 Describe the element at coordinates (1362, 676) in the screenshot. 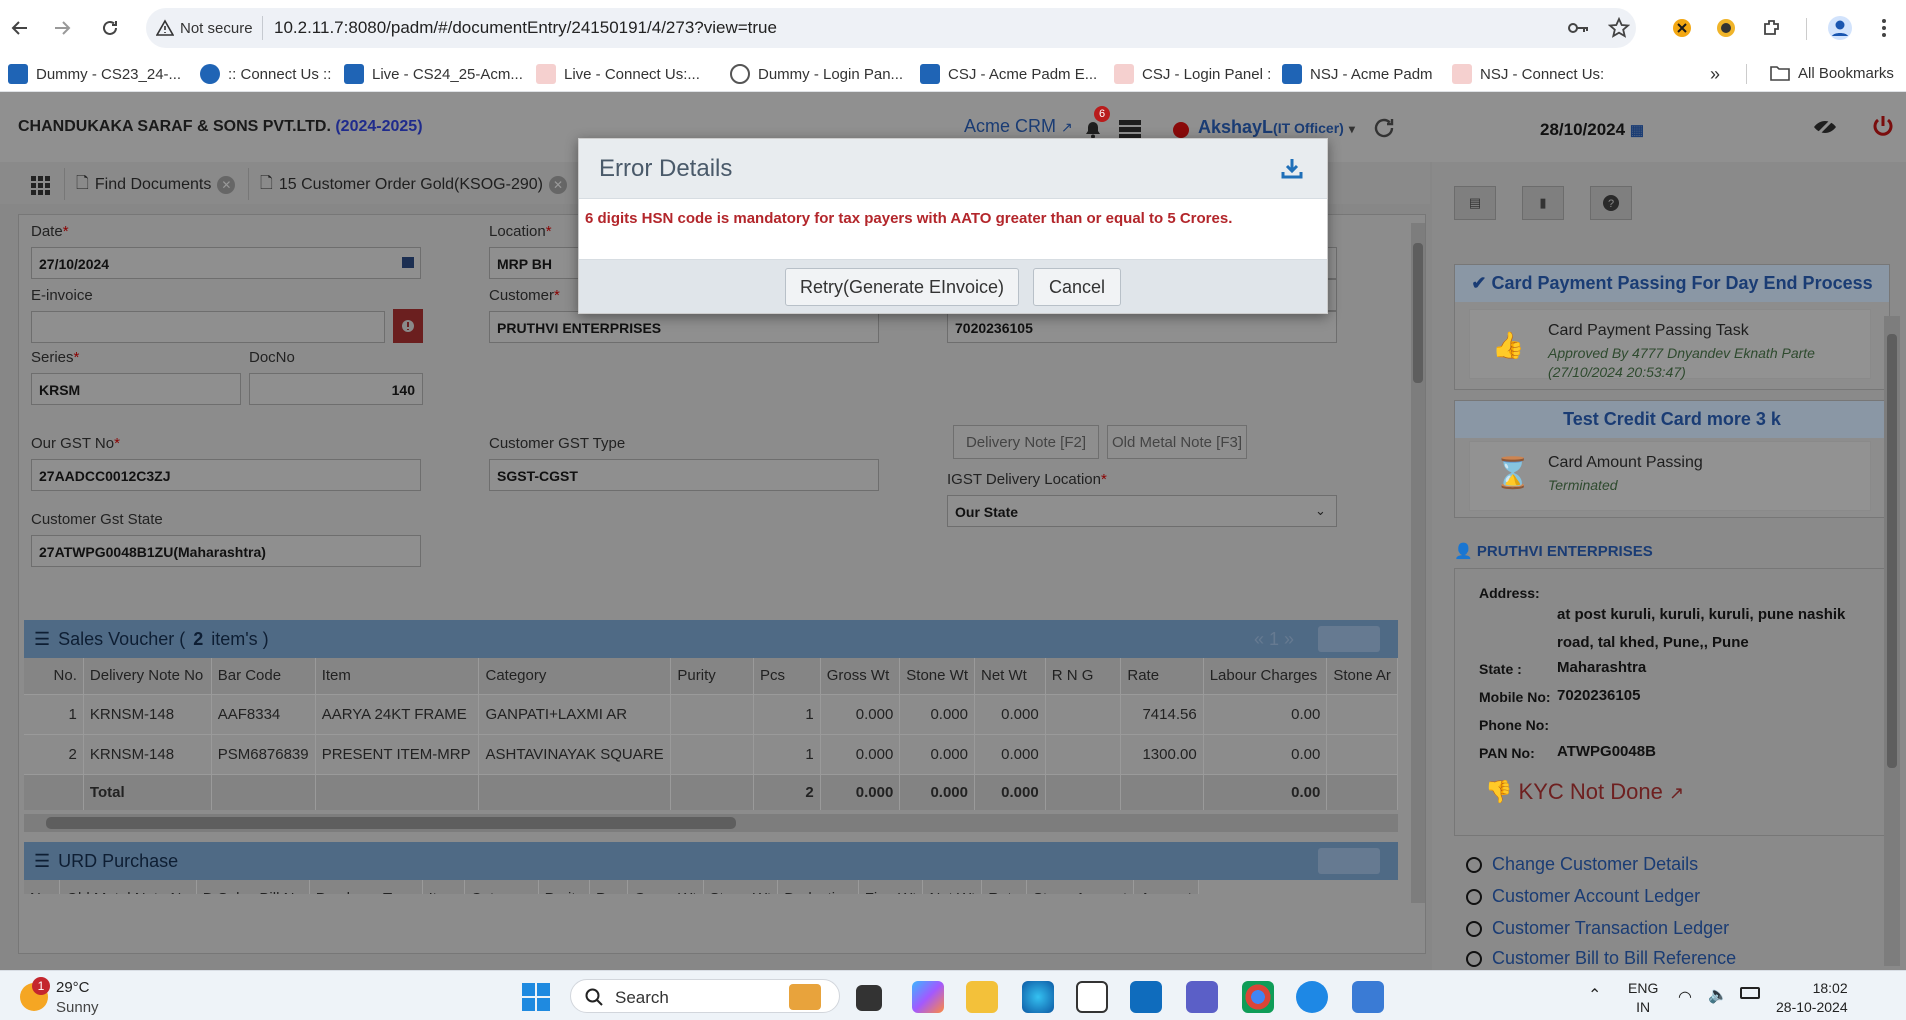

I see `column-header: Stone Ar` at that location.